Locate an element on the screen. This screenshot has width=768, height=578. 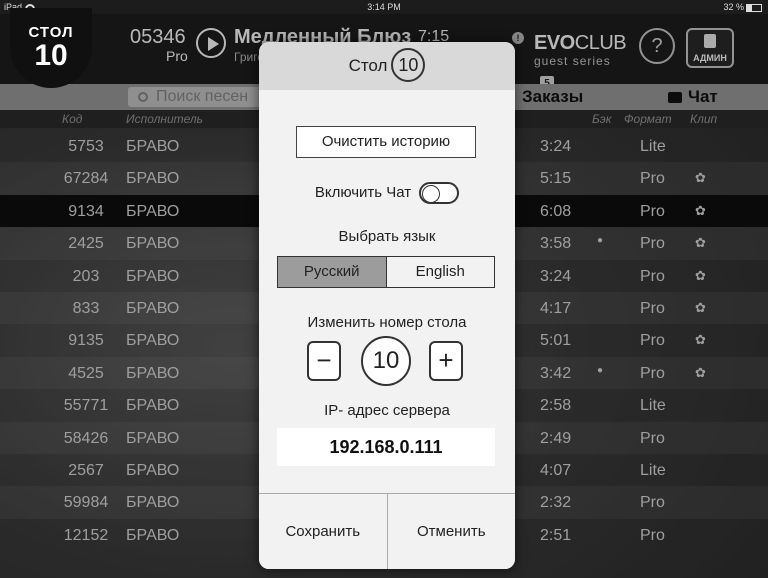
status-bar: iPad 3:14 PM 32 % is located at coordinates (384, 7).